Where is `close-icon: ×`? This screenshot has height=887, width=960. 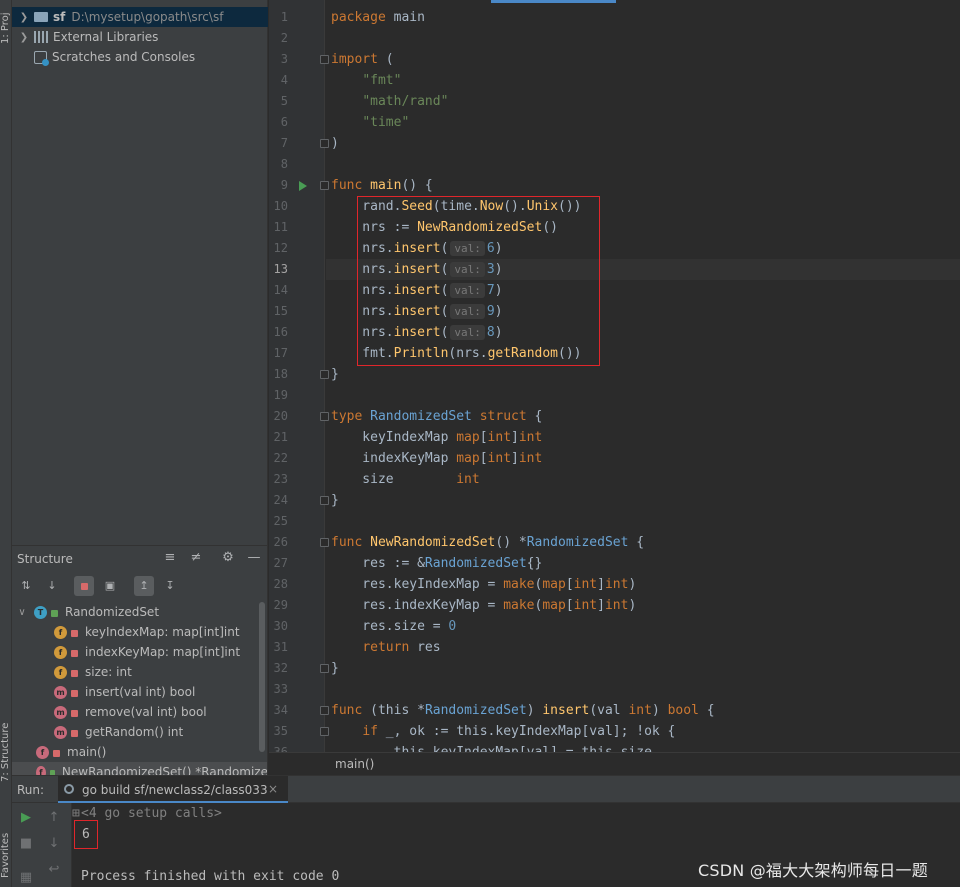 close-icon: × is located at coordinates (273, 789).